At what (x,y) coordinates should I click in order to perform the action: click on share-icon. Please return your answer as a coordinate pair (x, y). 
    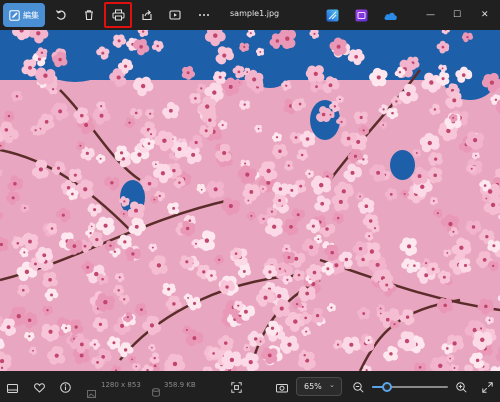
    Looking at the image, I should click on (147, 15).